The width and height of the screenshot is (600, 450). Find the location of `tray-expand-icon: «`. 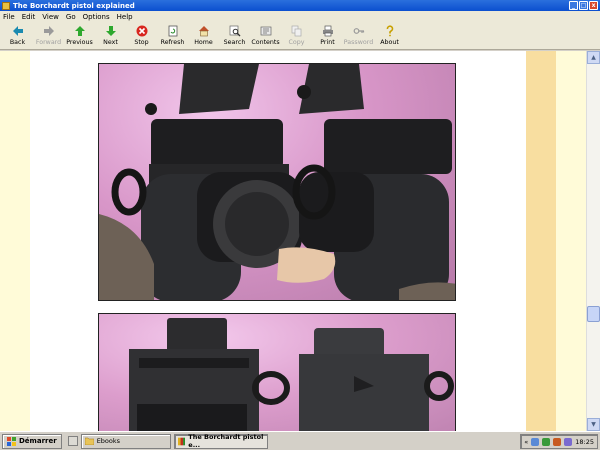

tray-expand-icon: « is located at coordinates (526, 442).